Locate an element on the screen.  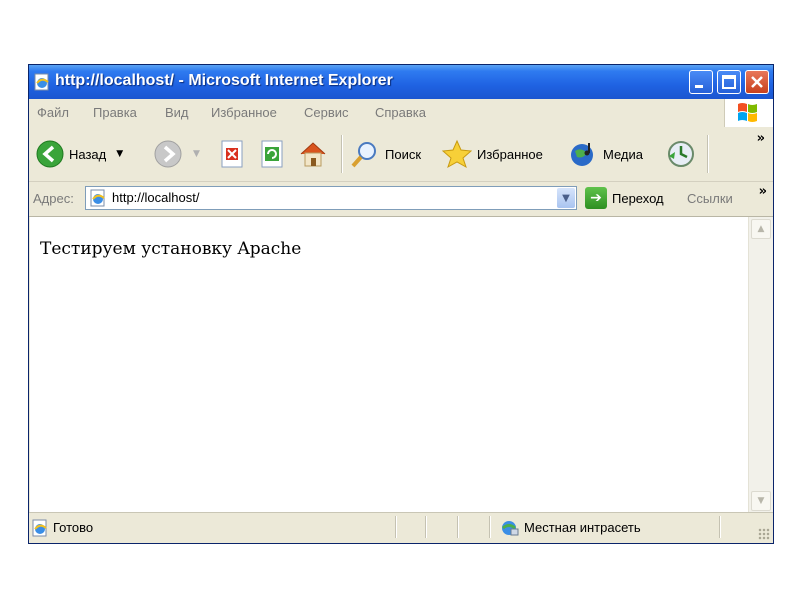
stop-button is located at coordinates (232, 154).